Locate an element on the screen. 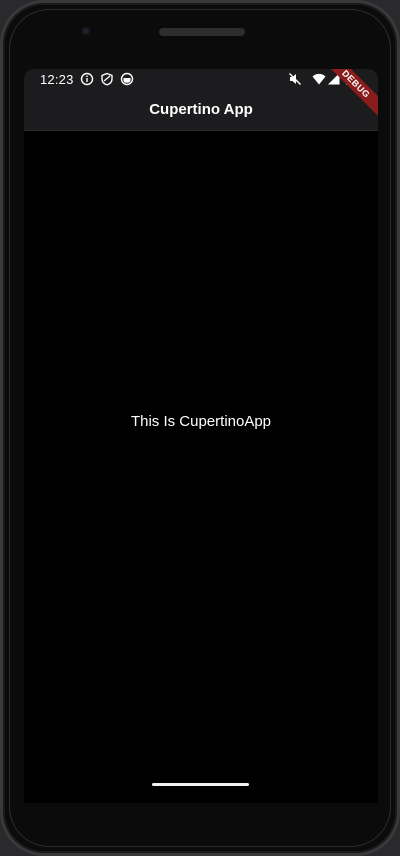 This screenshot has height=856, width=400. mute-icon is located at coordinates (295, 79).